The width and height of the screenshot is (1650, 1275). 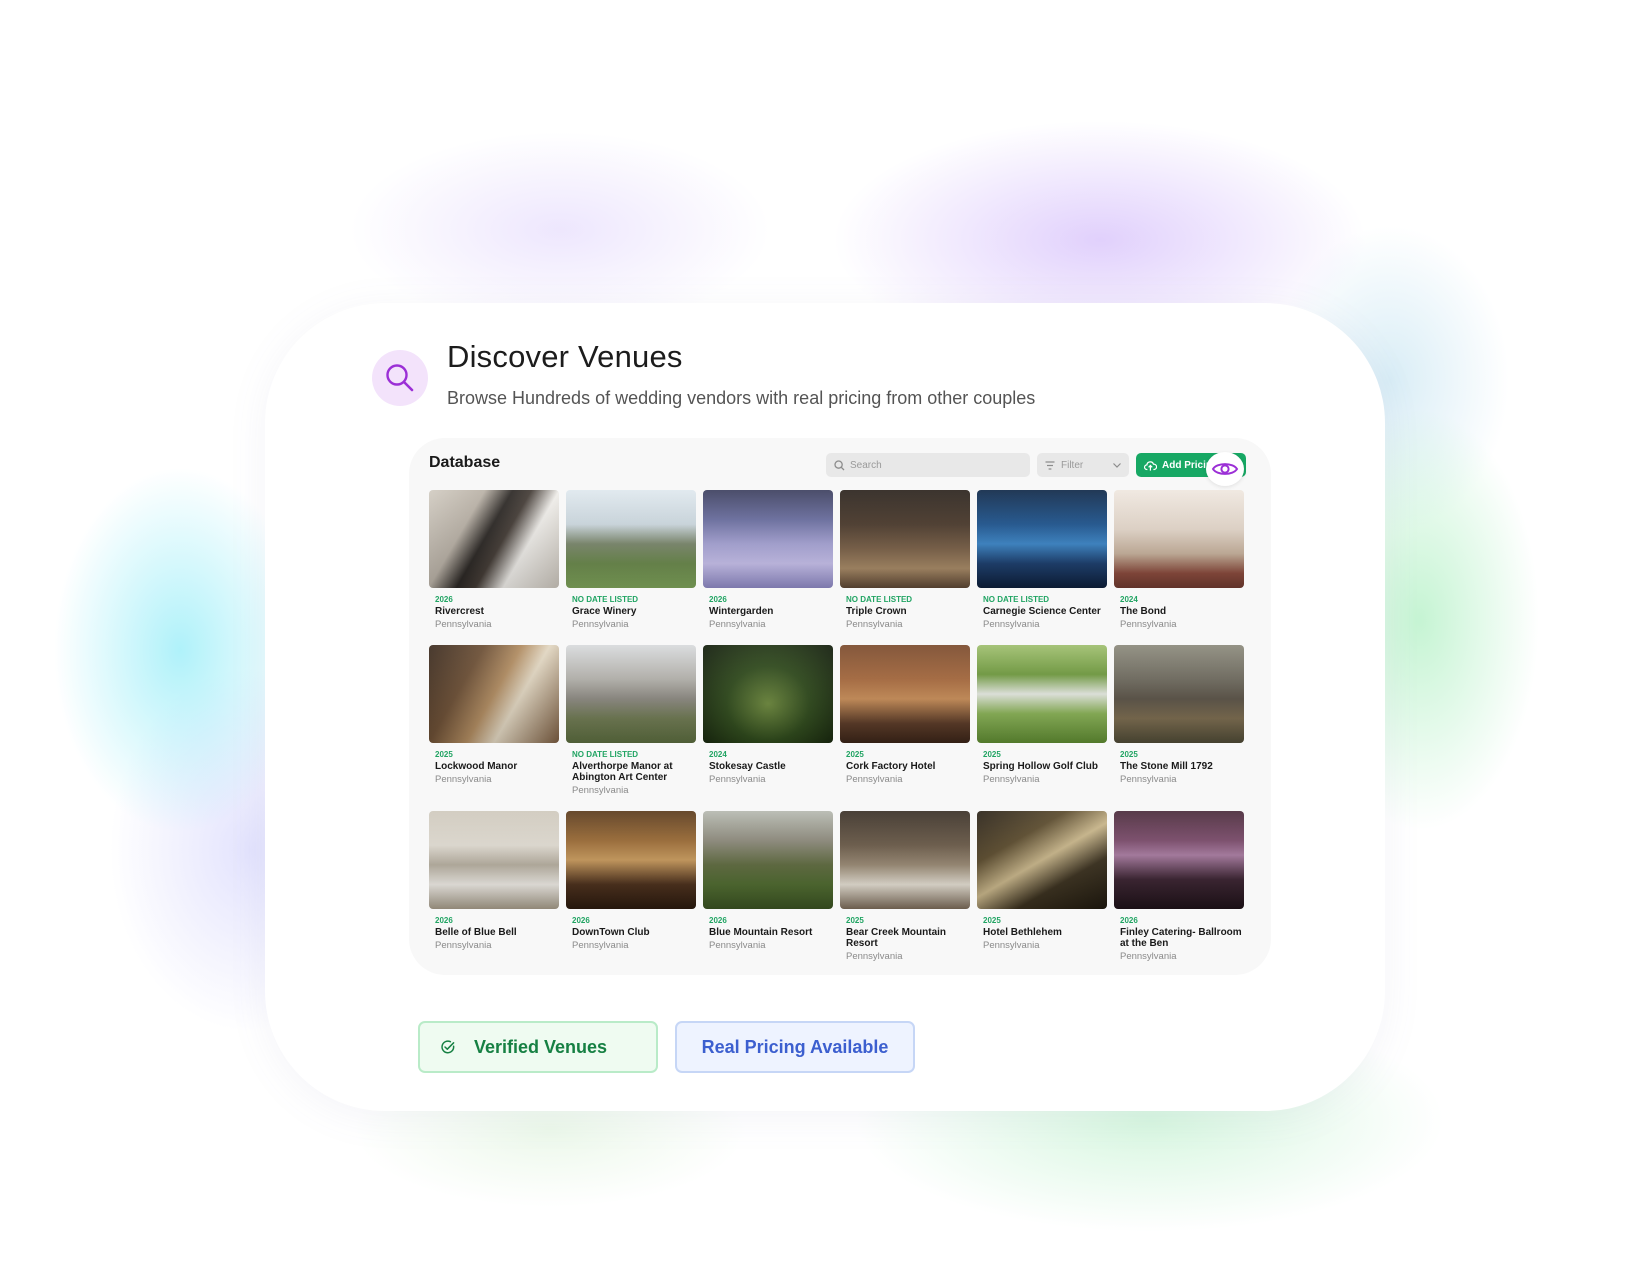 What do you see at coordinates (891, 766) in the screenshot?
I see `venue-name: Cork Factory Hotel` at bounding box center [891, 766].